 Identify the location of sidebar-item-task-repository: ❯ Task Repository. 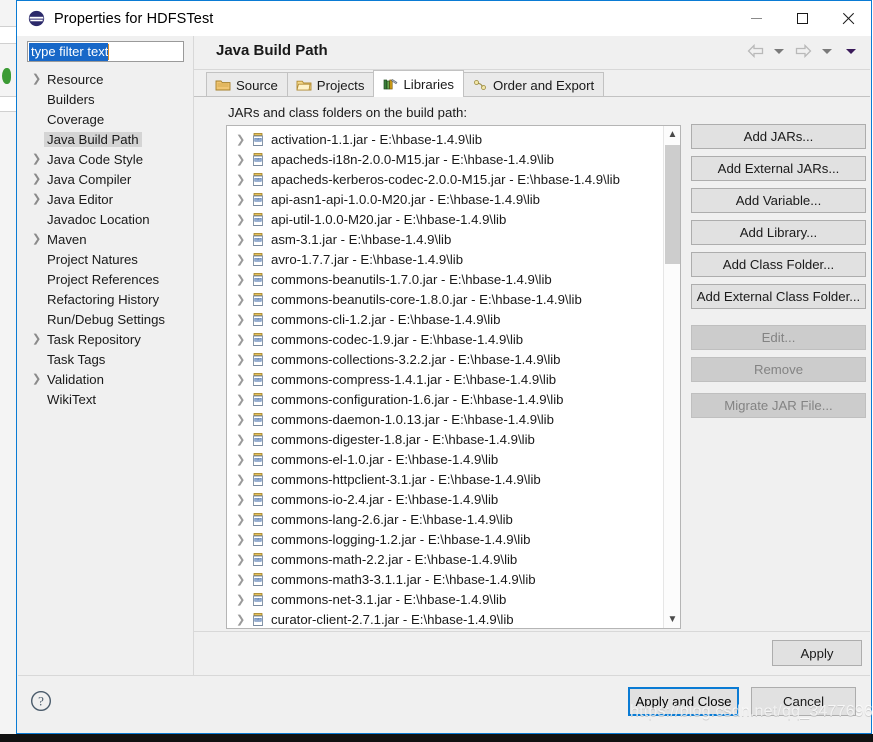
(105, 339).